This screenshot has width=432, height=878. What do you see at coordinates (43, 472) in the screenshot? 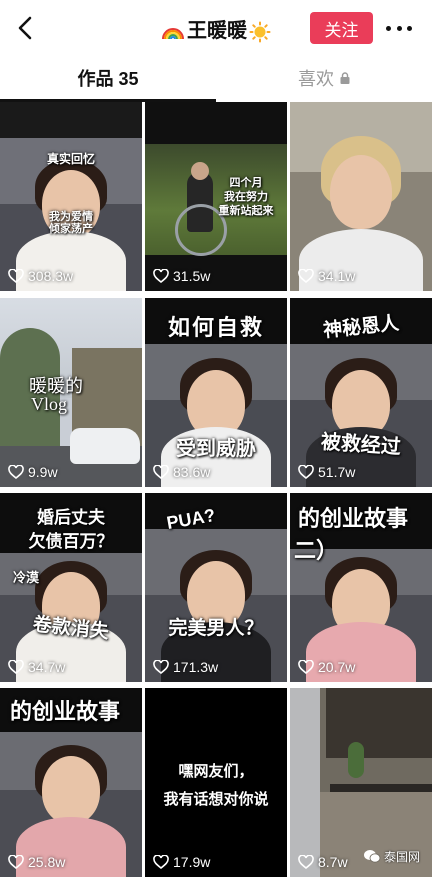
I see `like-count-text: 9.9w` at bounding box center [43, 472].